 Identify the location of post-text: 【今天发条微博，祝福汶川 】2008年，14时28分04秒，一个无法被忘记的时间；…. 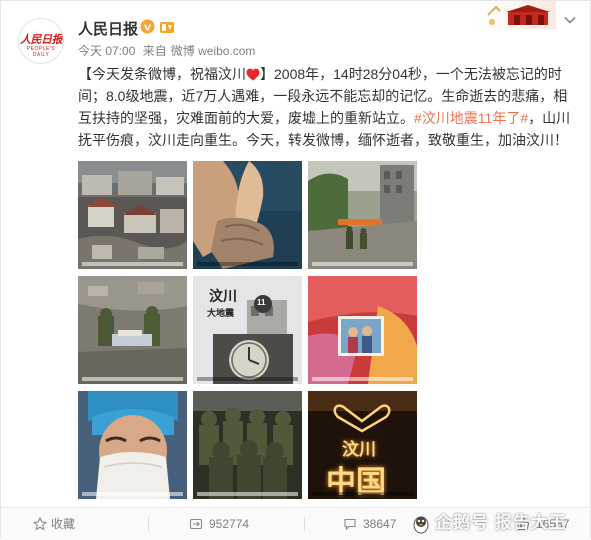
(326, 107).